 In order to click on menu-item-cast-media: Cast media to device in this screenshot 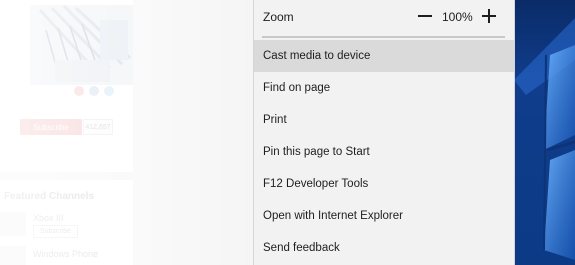, I will do `click(384, 56)`.